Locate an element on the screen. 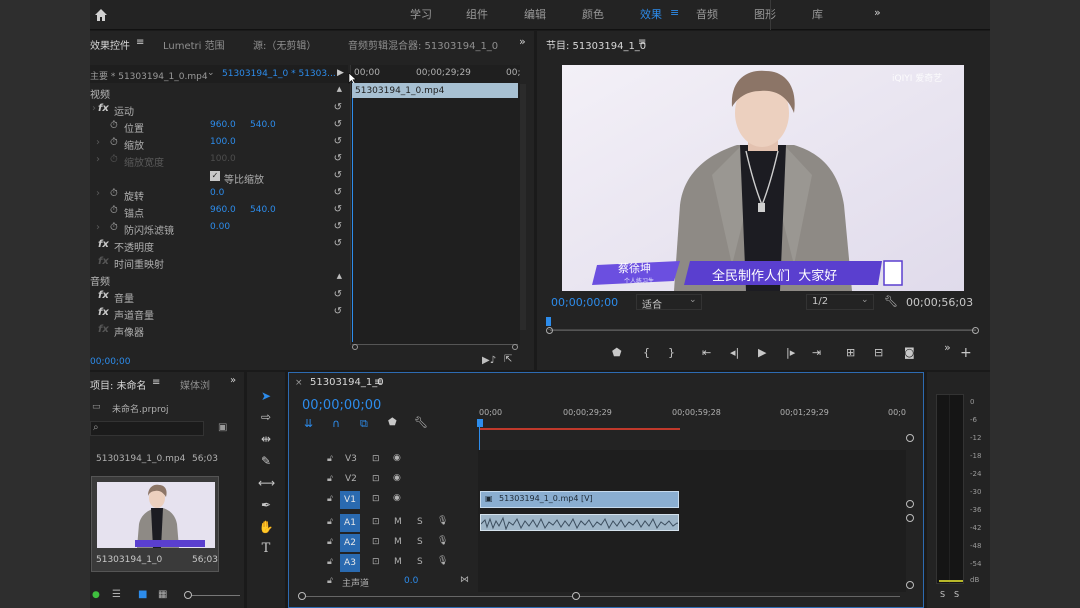 The image size is (1080, 608). more-controls-icon: » is located at coordinates (947, 347).